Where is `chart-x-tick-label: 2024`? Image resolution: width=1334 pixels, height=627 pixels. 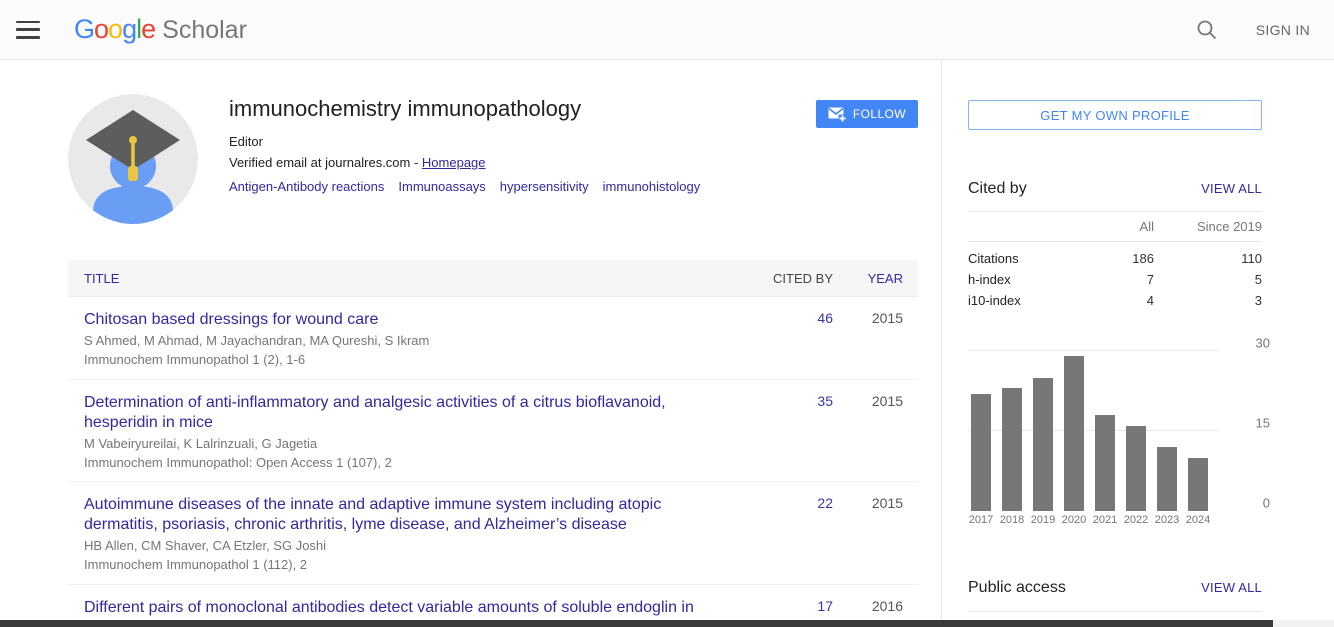 chart-x-tick-label: 2024 is located at coordinates (1198, 520).